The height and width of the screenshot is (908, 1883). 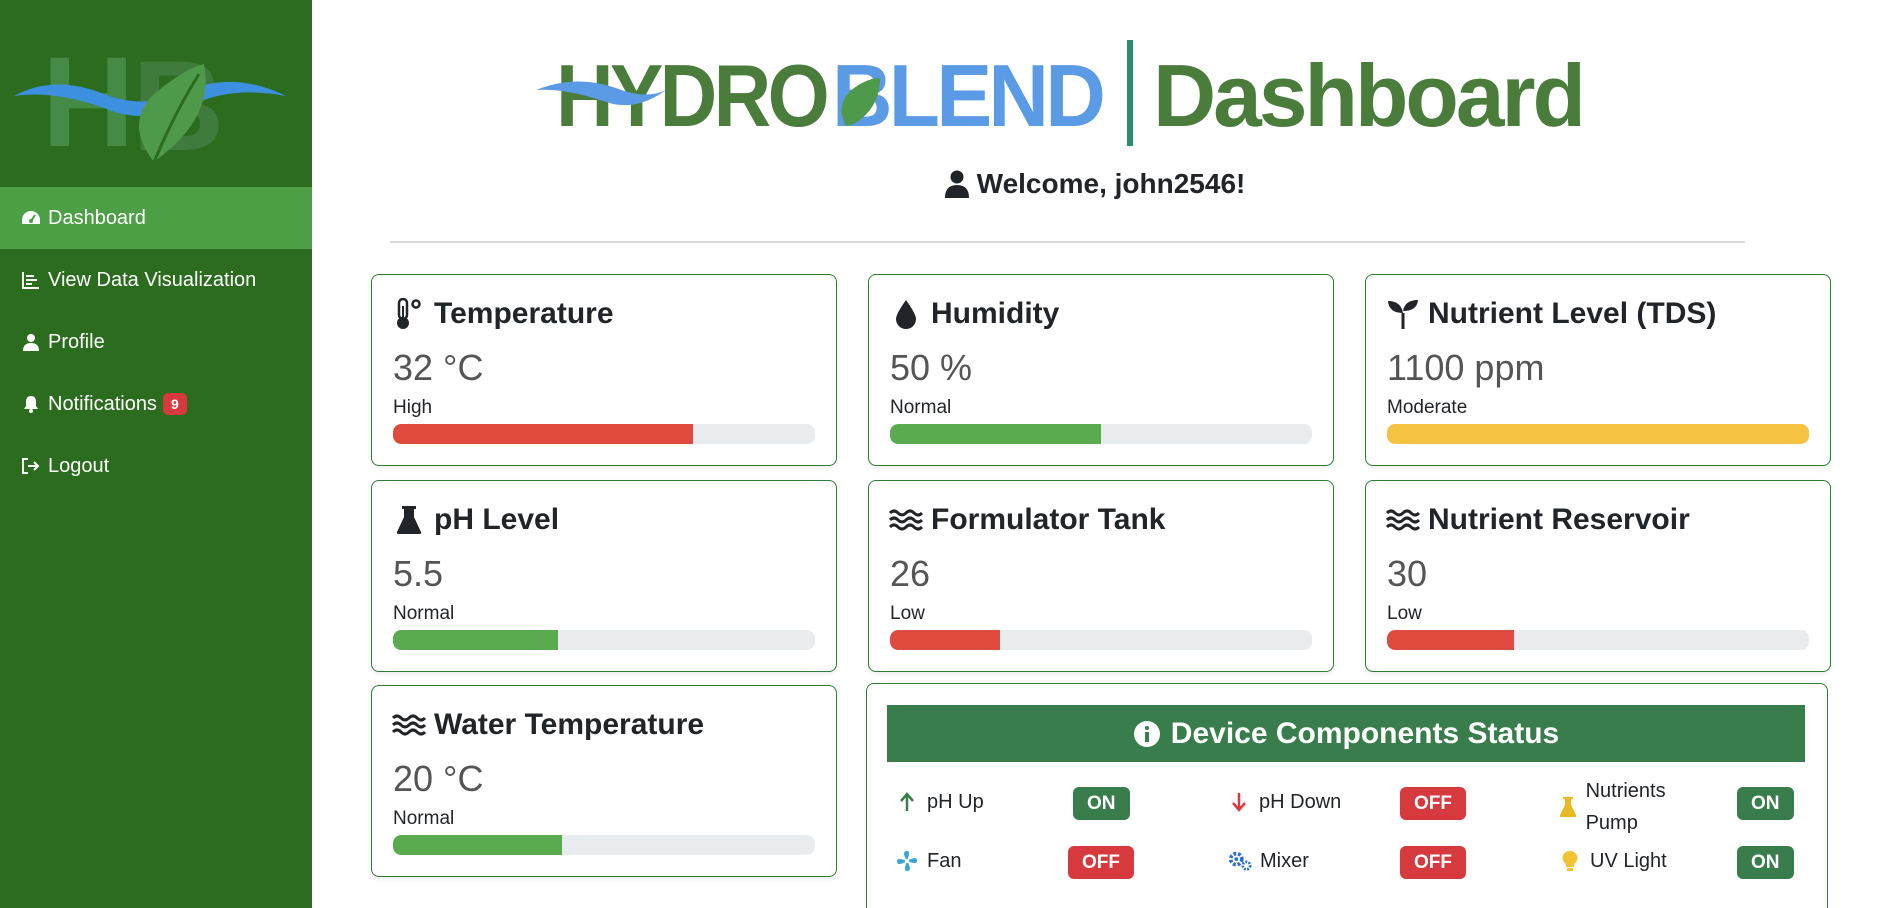 What do you see at coordinates (418, 573) in the screenshot?
I see `card-value: 5.5` at bounding box center [418, 573].